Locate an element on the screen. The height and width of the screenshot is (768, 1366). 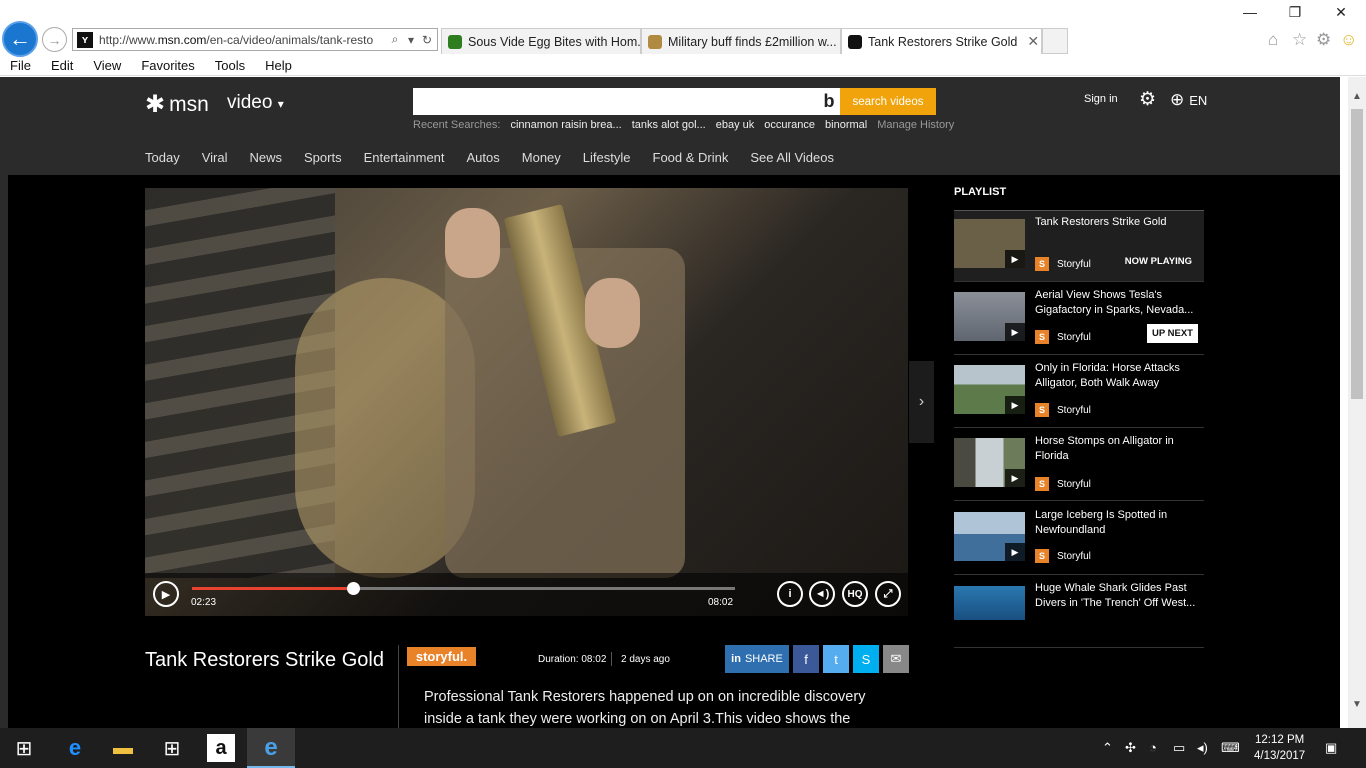
nav-see-all-videos: See All Videos is located at coordinates (792, 157).